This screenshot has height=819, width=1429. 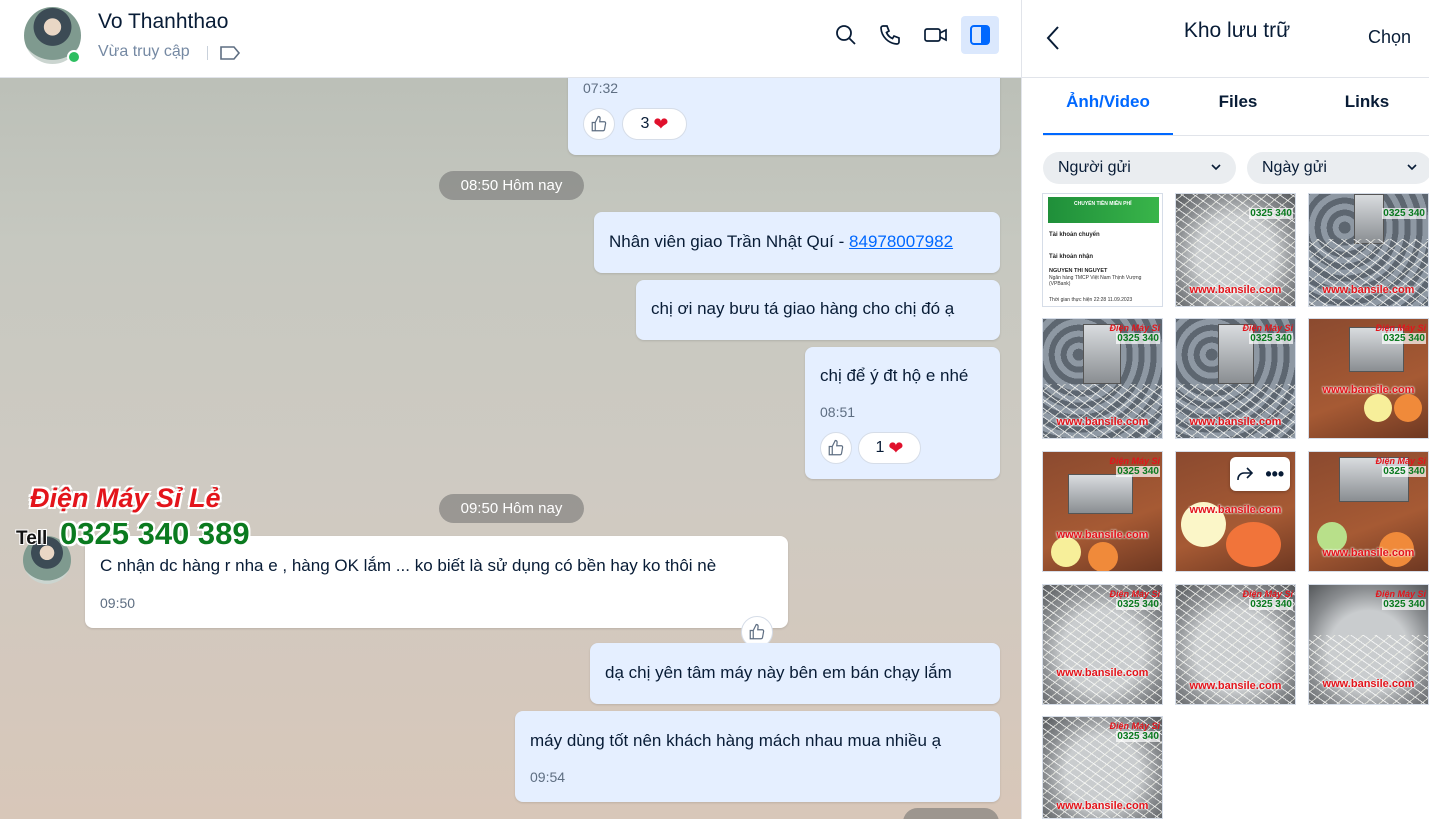 What do you see at coordinates (936, 35) in the screenshot?
I see `video-call-button` at bounding box center [936, 35].